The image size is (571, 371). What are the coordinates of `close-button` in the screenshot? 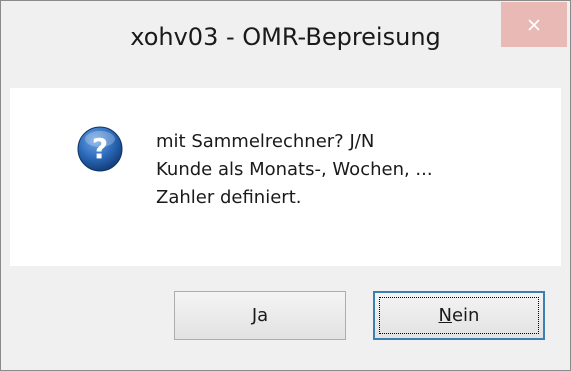 It's located at (534, 24).